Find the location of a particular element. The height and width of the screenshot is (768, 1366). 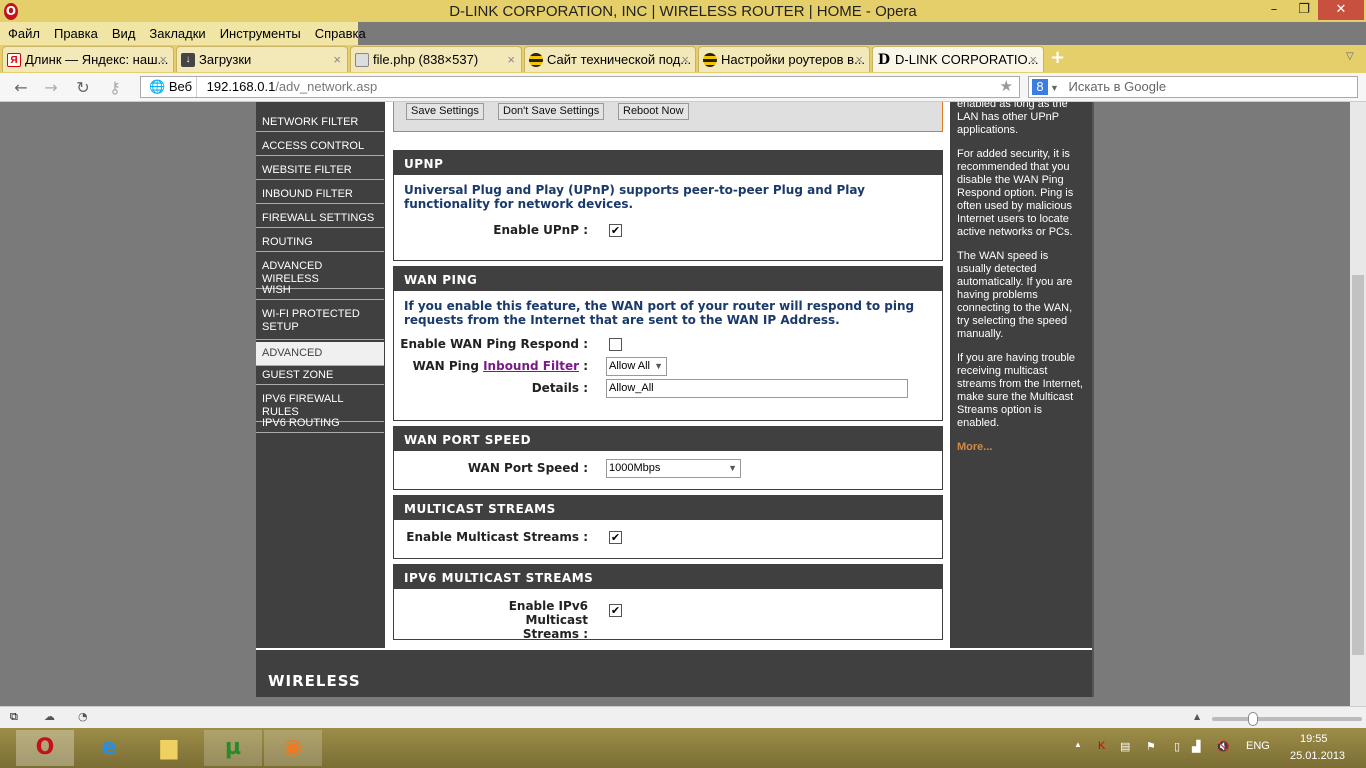

panel-toggle-icon: ⧉ is located at coordinates (14, 717).